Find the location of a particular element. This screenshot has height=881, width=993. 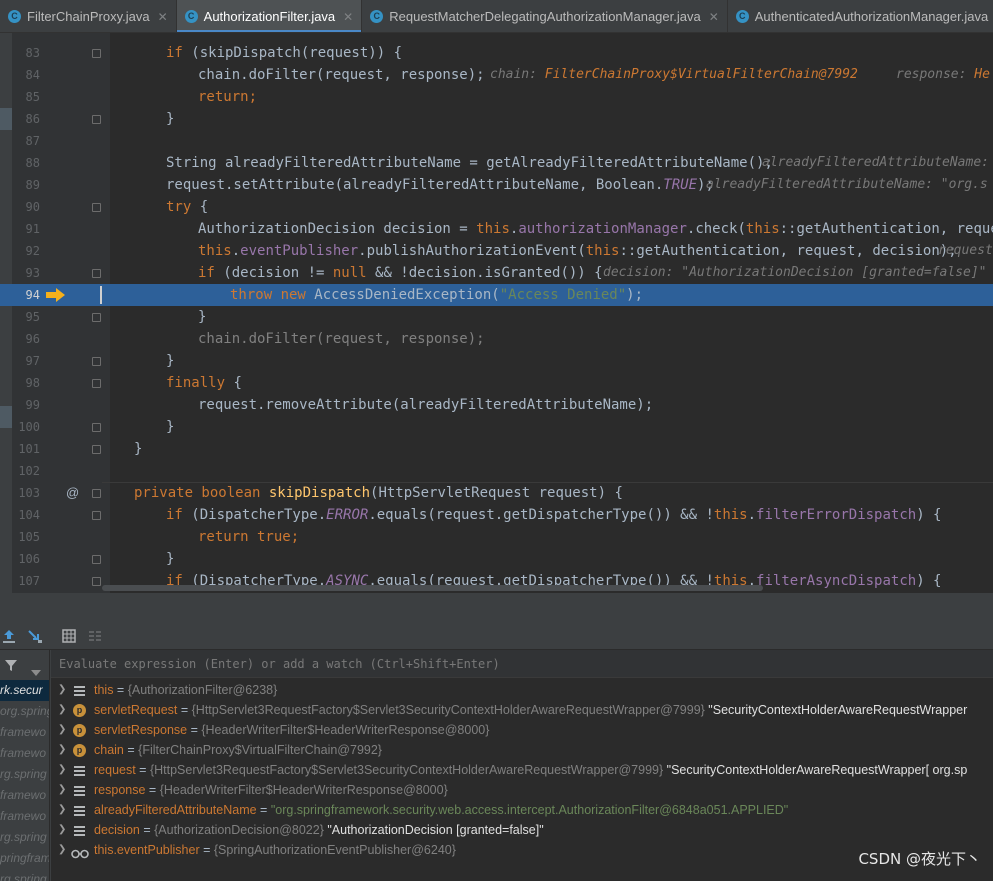

code-text: chain.doFilter(request, response); is located at coordinates (341, 75).